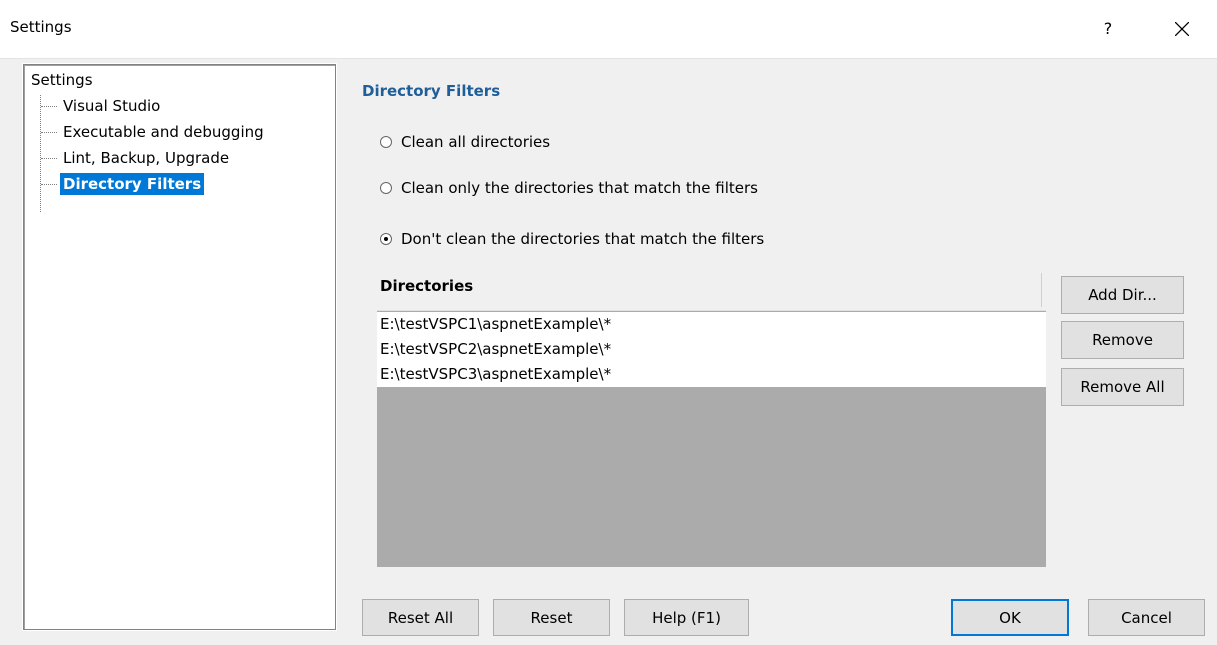 Image resolution: width=1217 pixels, height=645 pixels. I want to click on tree-item-lint-backup-upgrade: Lint, Backup, Upgrade, so click(146, 158).